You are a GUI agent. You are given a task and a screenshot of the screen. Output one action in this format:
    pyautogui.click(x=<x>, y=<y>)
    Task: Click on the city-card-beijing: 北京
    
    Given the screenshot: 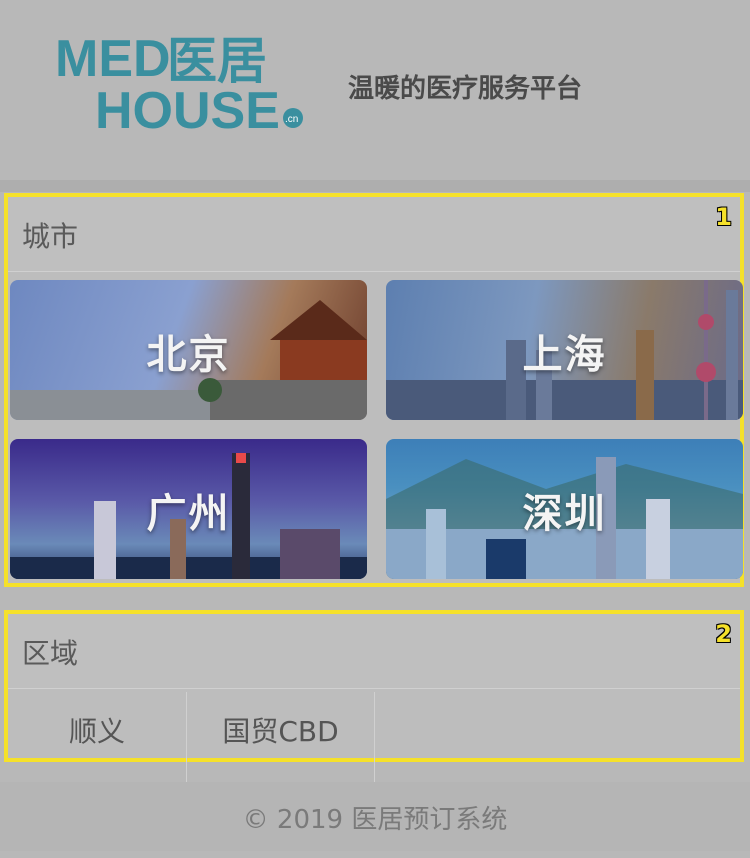 What is the action you would take?
    pyautogui.click(x=188, y=350)
    